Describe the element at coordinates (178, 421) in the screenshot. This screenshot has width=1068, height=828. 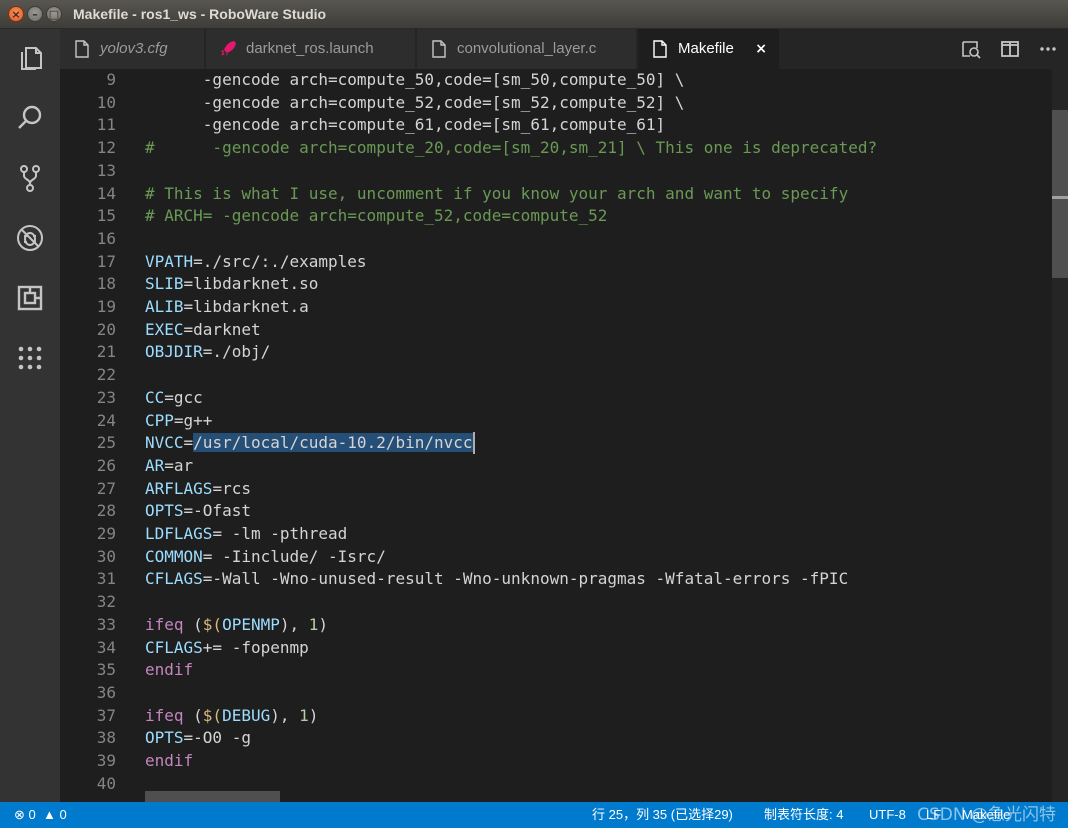
I see `code-line: CPP=g++` at that location.